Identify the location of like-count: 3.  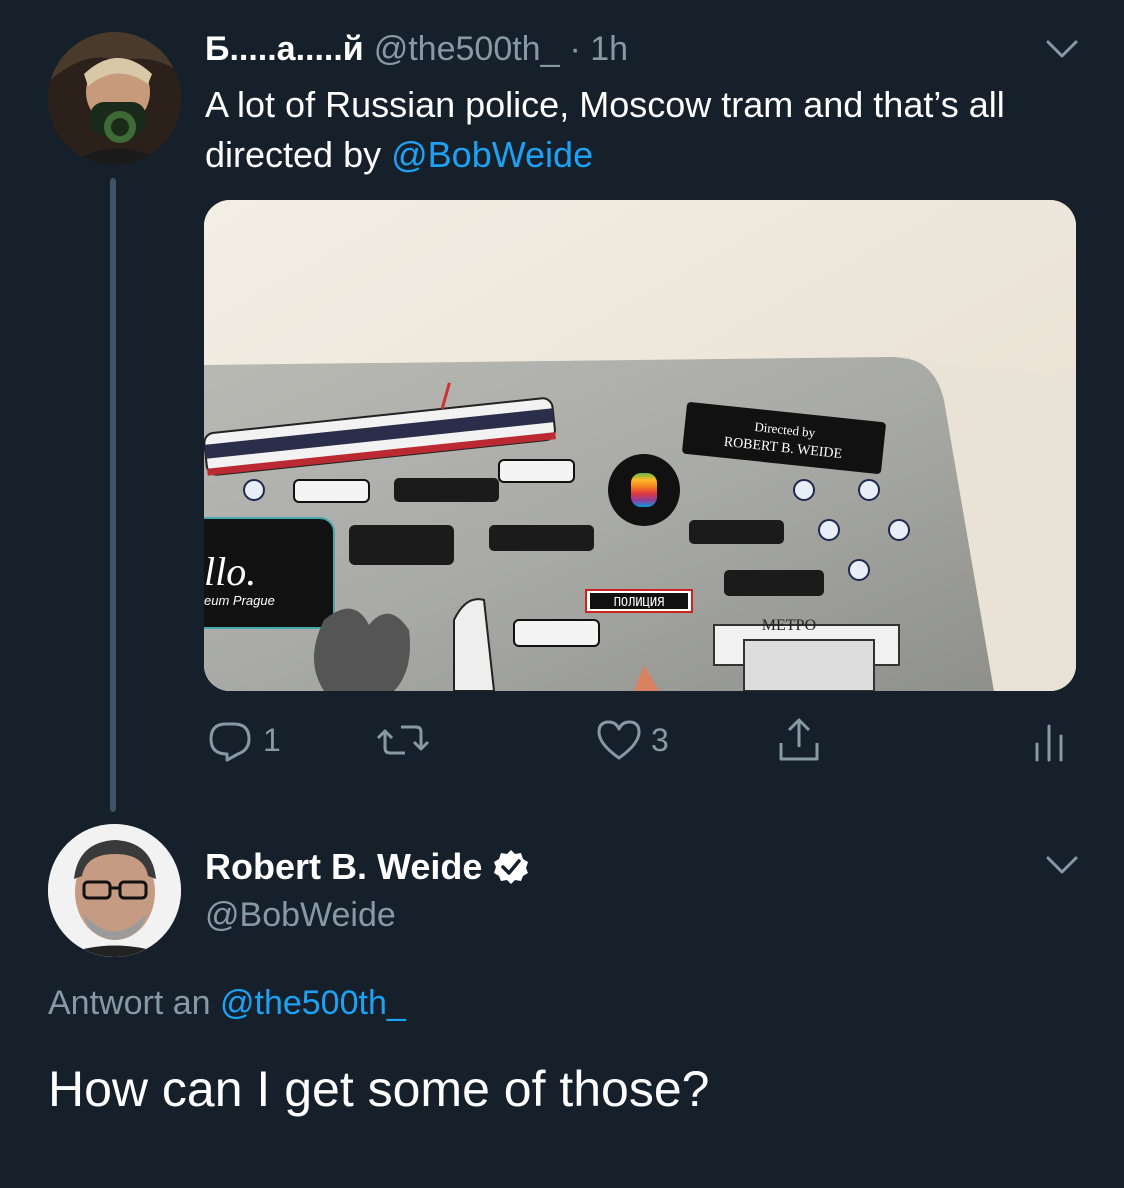
(660, 739).